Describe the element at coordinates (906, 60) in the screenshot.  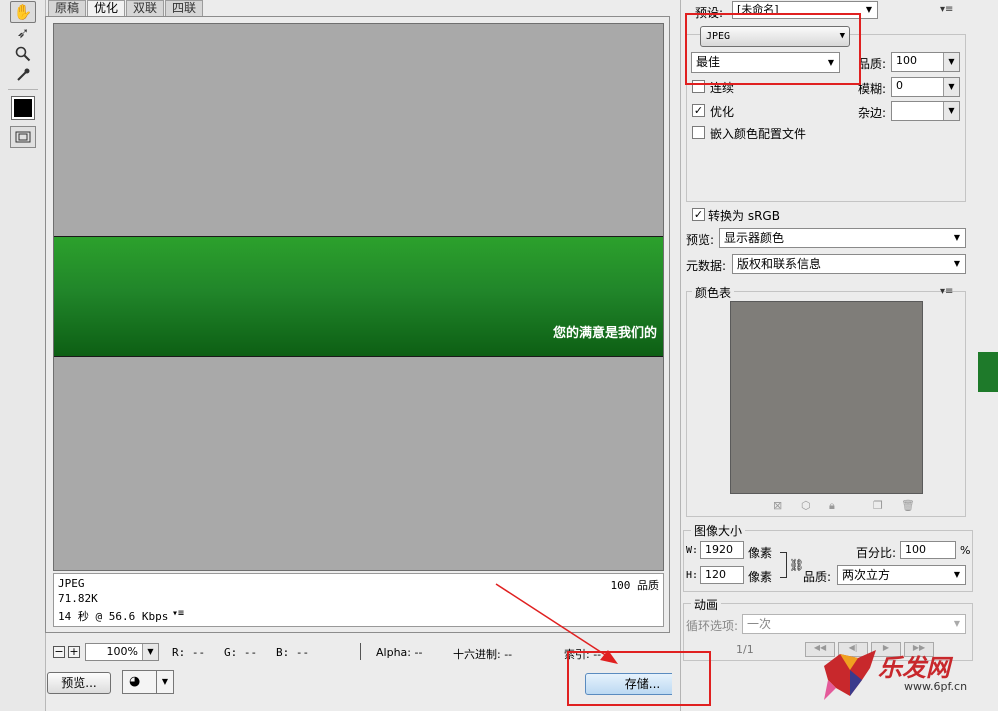
I see `quality-value: 100` at that location.